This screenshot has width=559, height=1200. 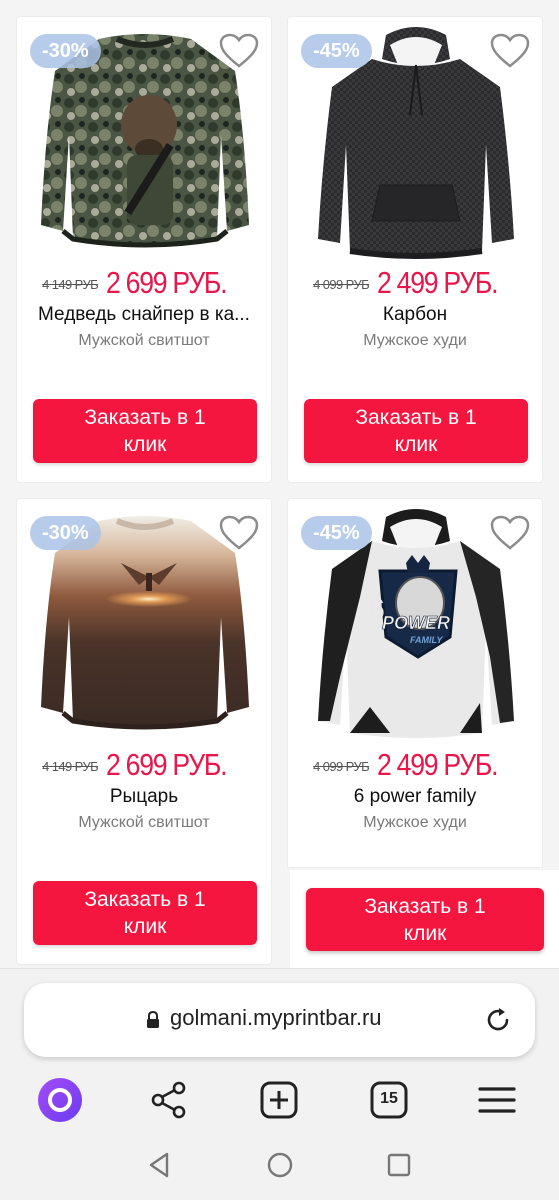 I want to click on product-name: Рыцарь, so click(x=144, y=797).